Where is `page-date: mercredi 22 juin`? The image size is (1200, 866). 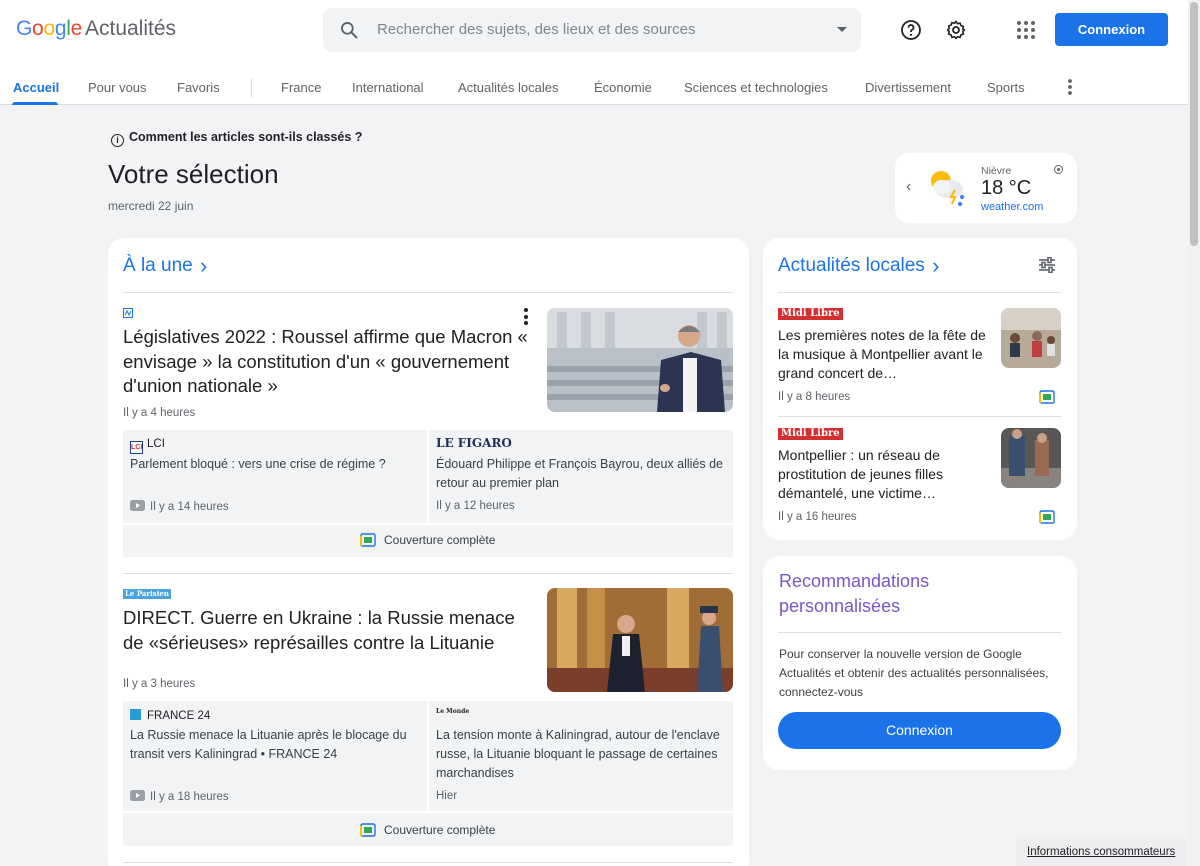 page-date: mercredi 22 juin is located at coordinates (151, 206).